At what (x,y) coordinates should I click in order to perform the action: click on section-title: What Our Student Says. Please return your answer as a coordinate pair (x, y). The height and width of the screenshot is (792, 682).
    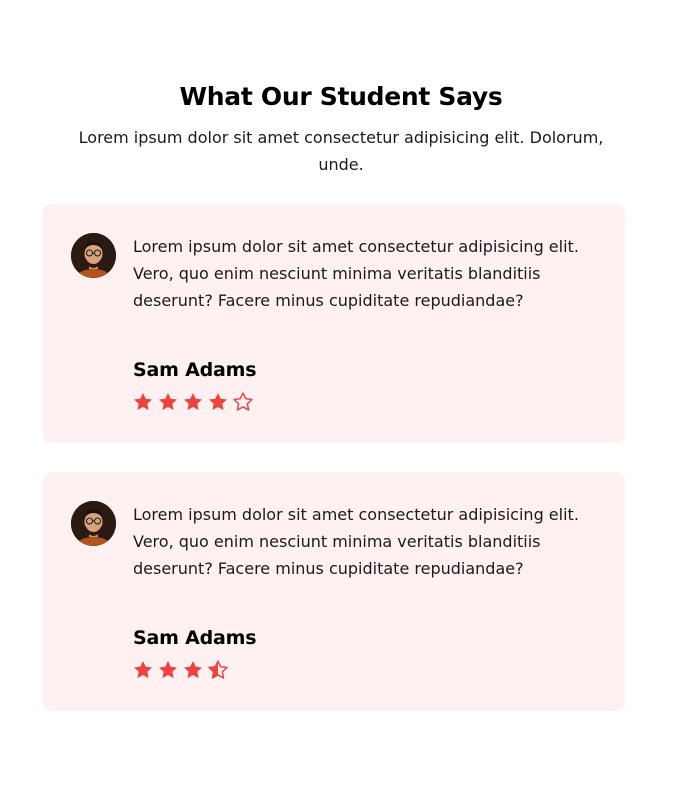
    Looking at the image, I should click on (341, 96).